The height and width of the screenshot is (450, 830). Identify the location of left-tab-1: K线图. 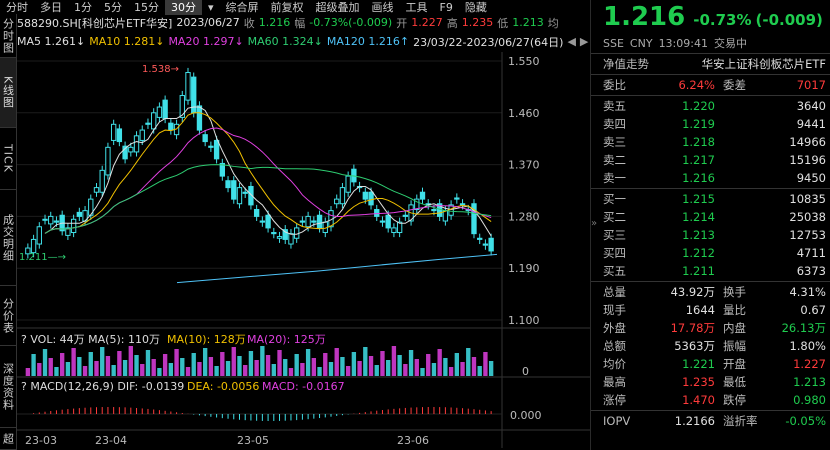
(8, 93).